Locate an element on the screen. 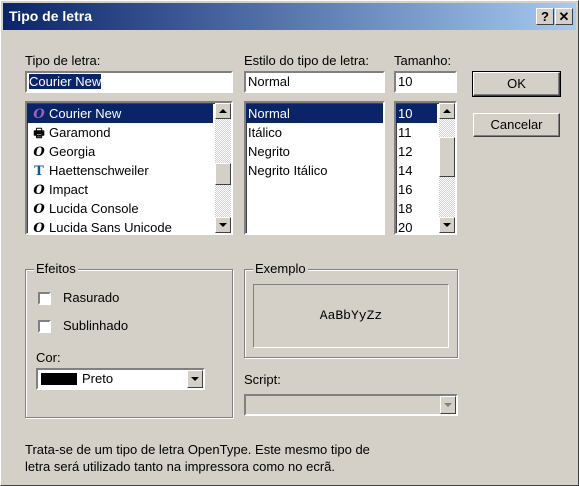 Image resolution: width=579 pixels, height=486 pixels. sample-group: Exemplo AaBbYyZz is located at coordinates (351, 309).